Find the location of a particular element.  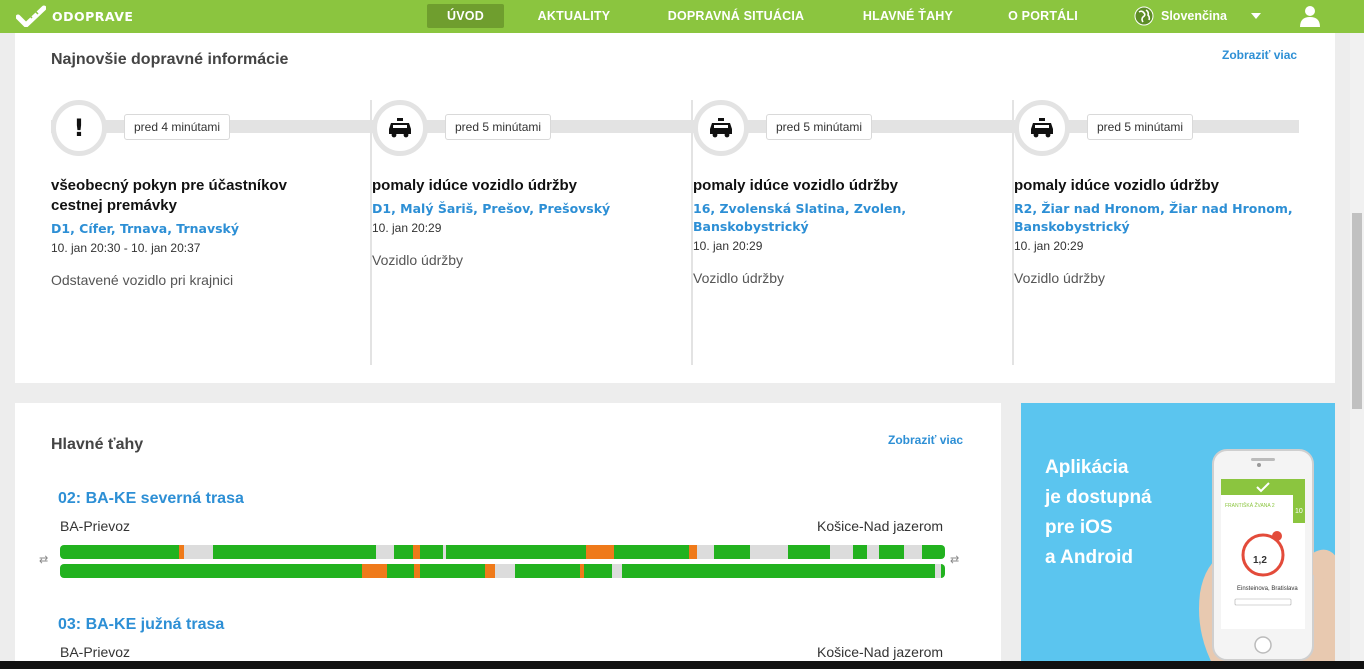

nav-item-uvod: ÚVOD is located at coordinates (465, 16).